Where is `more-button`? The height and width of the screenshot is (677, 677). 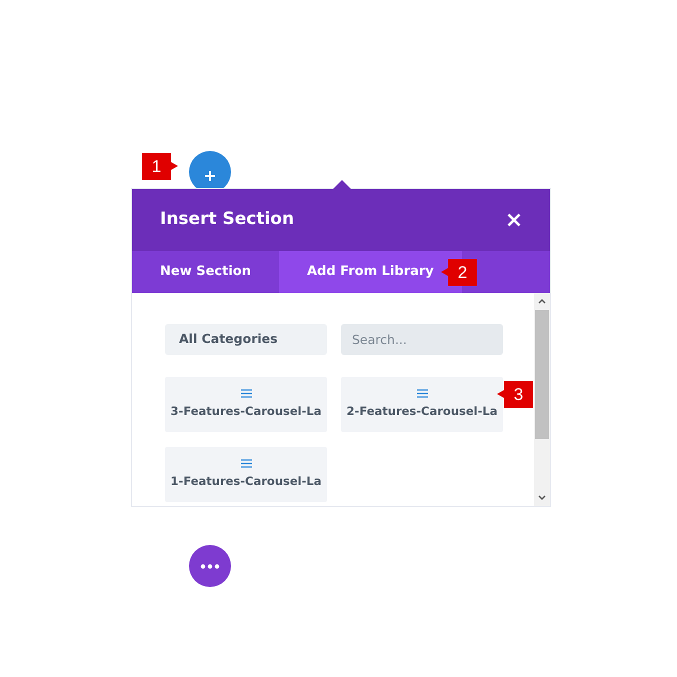 more-button is located at coordinates (210, 566).